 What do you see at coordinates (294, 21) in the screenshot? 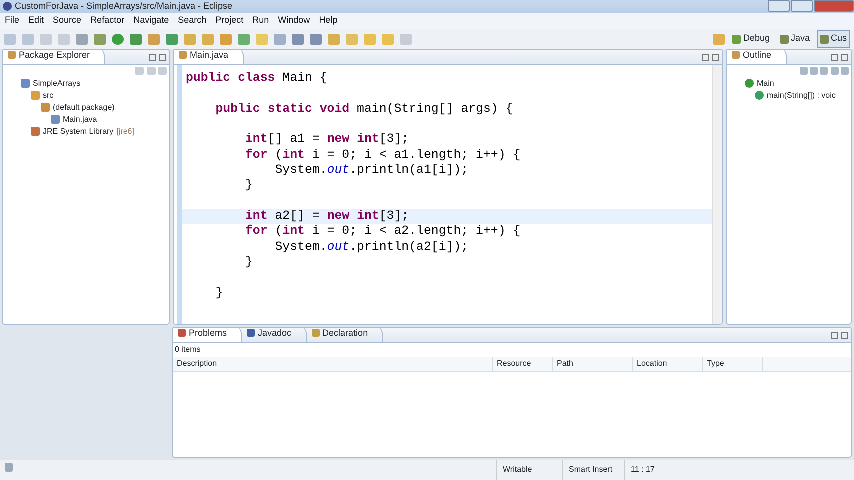
I see `menu-item: Window` at bounding box center [294, 21].